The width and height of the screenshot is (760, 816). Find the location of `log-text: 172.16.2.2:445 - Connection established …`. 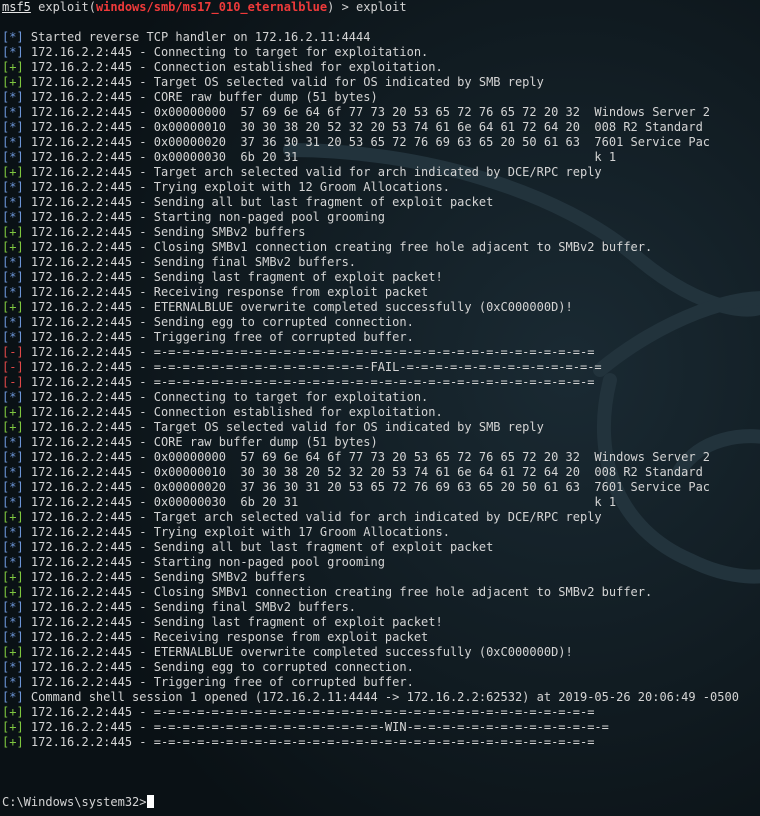

log-text: 172.16.2.2:445 - Connection established … is located at coordinates (233, 412).